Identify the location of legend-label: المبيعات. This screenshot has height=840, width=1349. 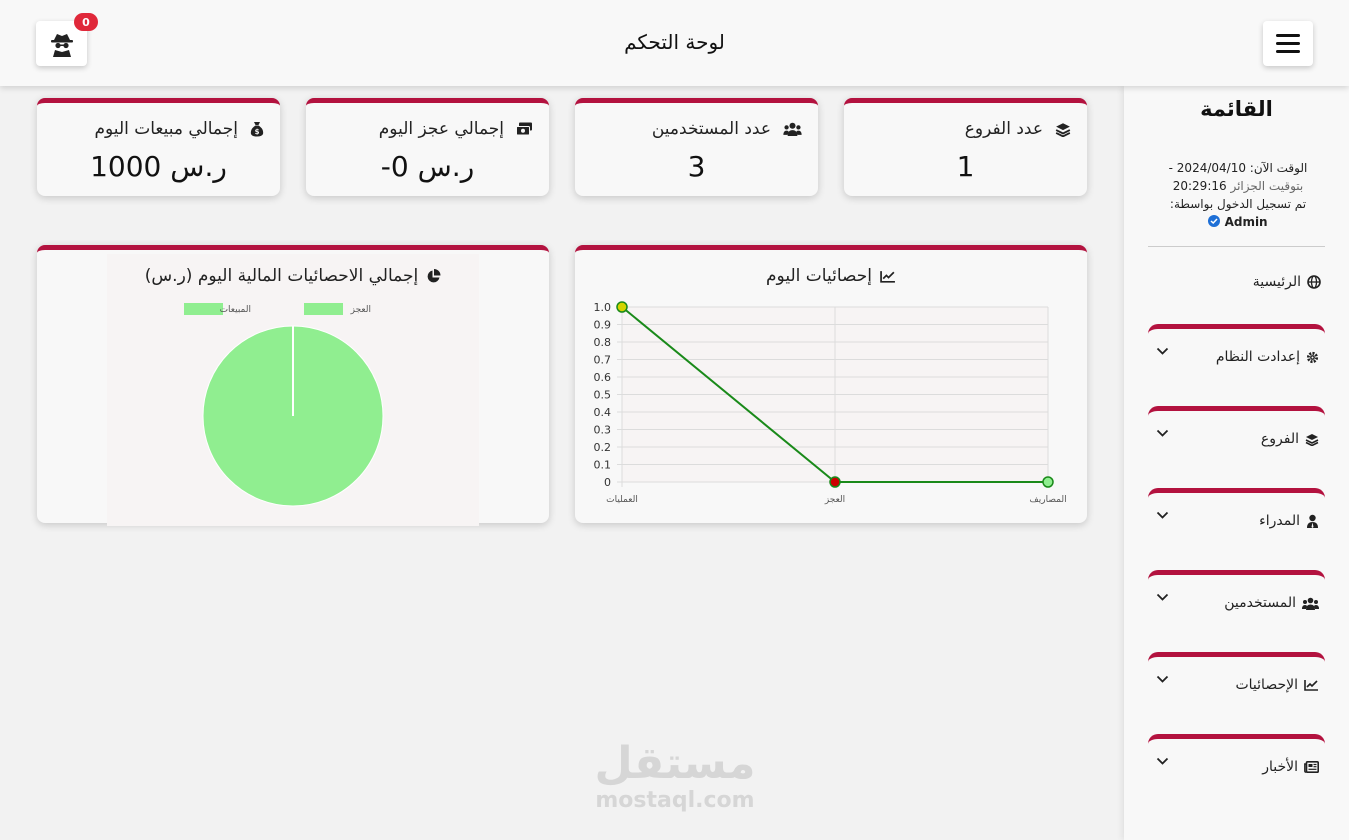
(235, 310).